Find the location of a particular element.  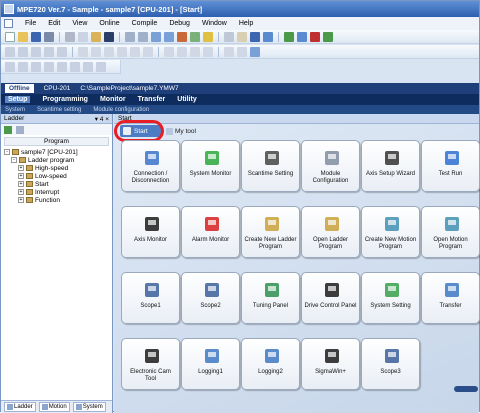

call-icon is located at coordinates (195, 51).